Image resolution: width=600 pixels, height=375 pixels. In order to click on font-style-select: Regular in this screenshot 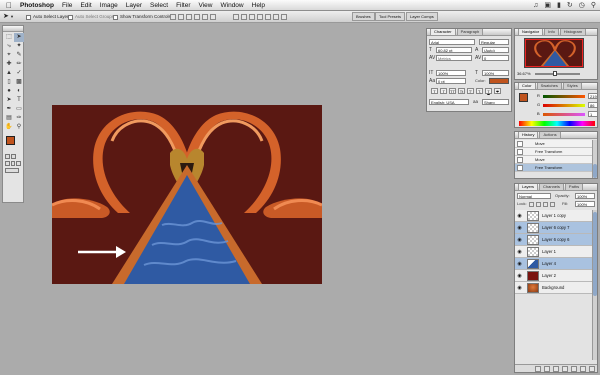, I will do `click(494, 42)`.